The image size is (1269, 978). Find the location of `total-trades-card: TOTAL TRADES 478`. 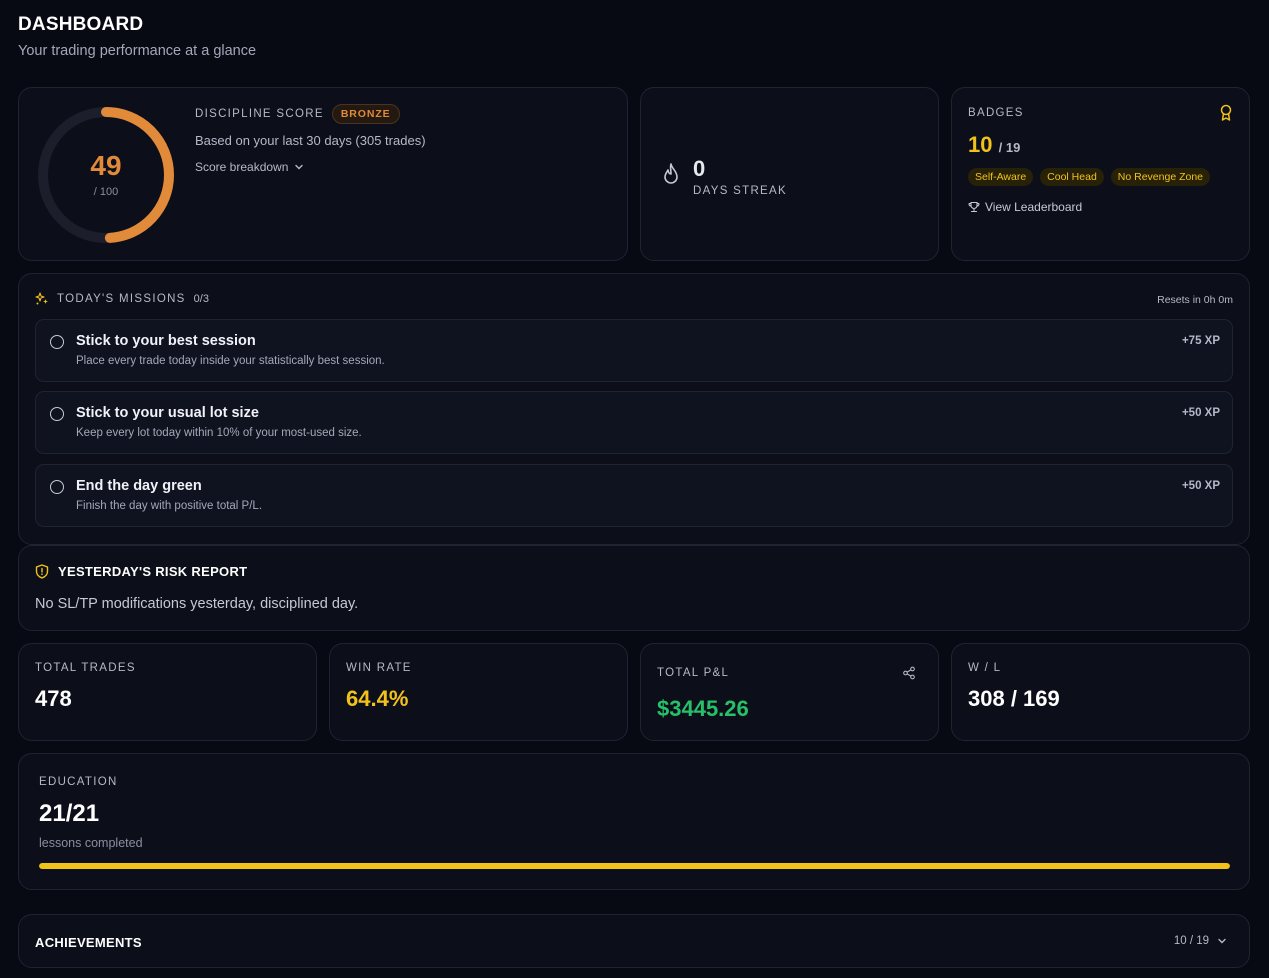

total-trades-card: TOTAL TRADES 478 is located at coordinates (167, 692).